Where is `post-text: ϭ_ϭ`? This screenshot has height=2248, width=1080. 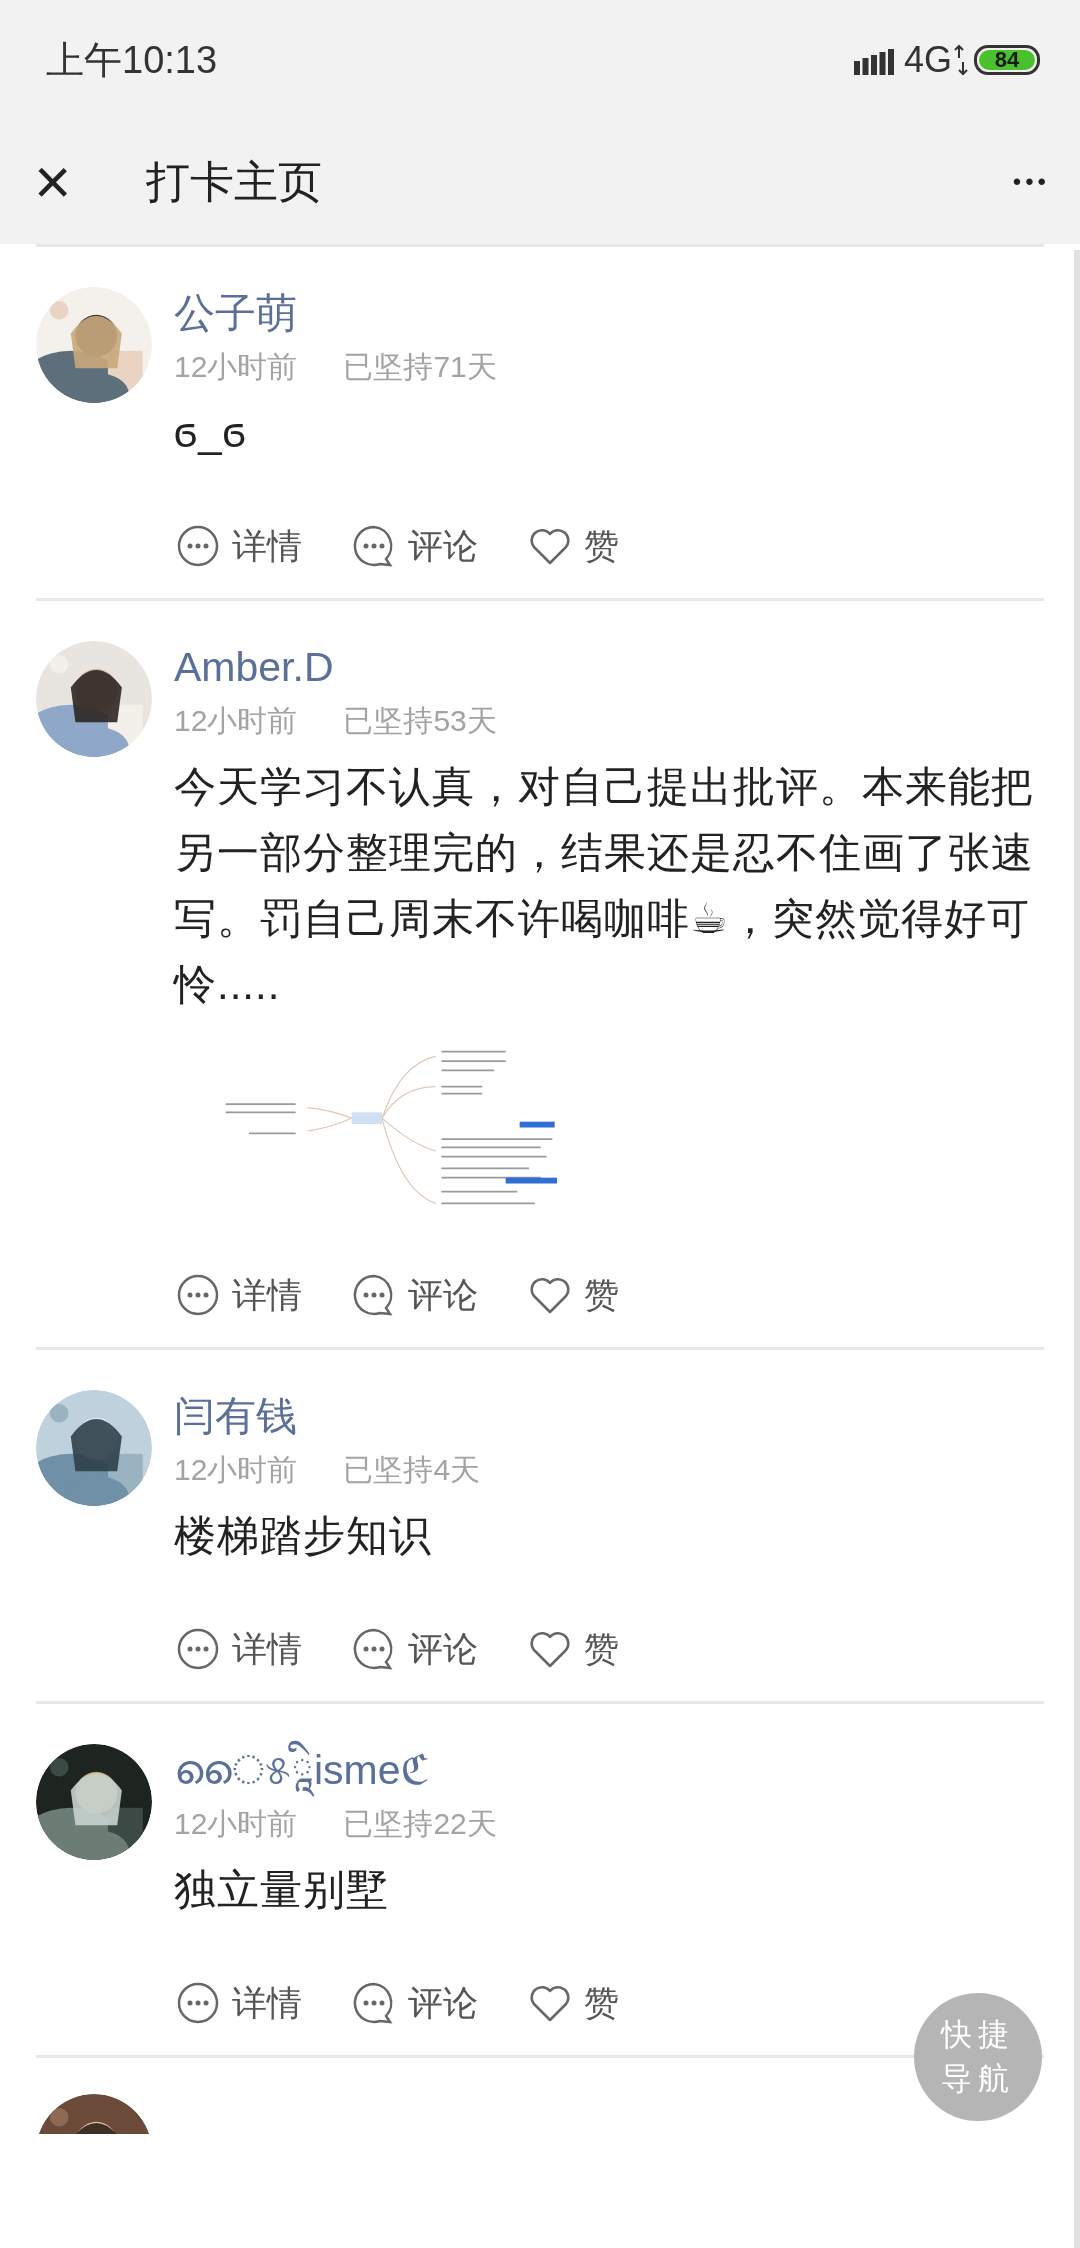
post-text: ϭ_ϭ is located at coordinates (211, 433).